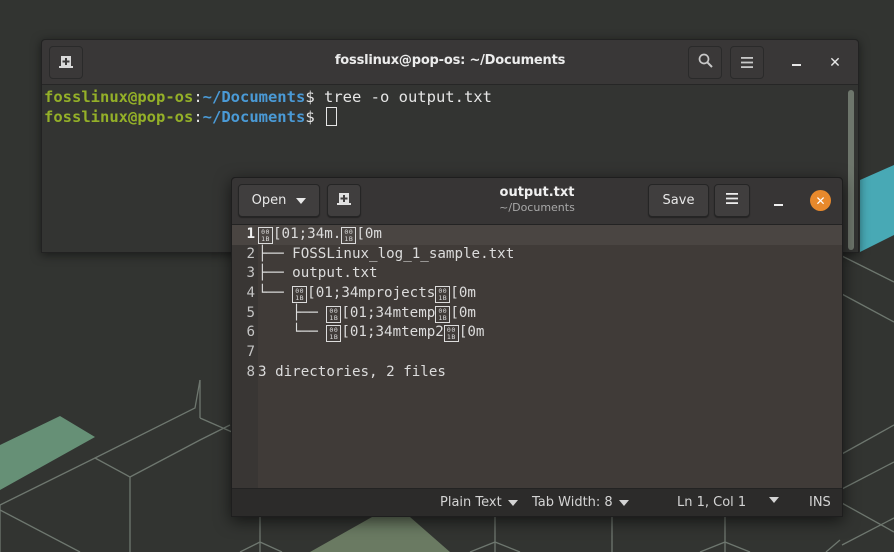 This screenshot has width=894, height=552. What do you see at coordinates (537, 353) in the screenshot?
I see `editor-line: 7` at bounding box center [537, 353].